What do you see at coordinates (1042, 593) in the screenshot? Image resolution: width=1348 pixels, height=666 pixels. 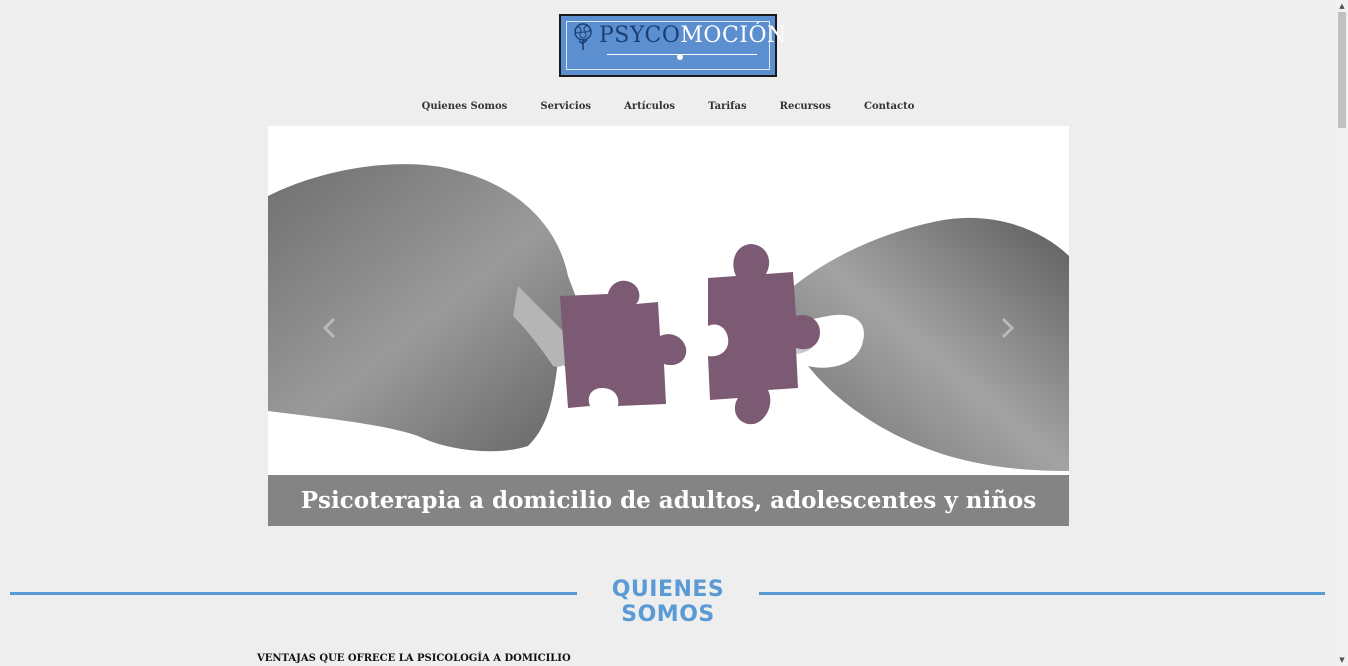 I see `section-divider-right` at bounding box center [1042, 593].